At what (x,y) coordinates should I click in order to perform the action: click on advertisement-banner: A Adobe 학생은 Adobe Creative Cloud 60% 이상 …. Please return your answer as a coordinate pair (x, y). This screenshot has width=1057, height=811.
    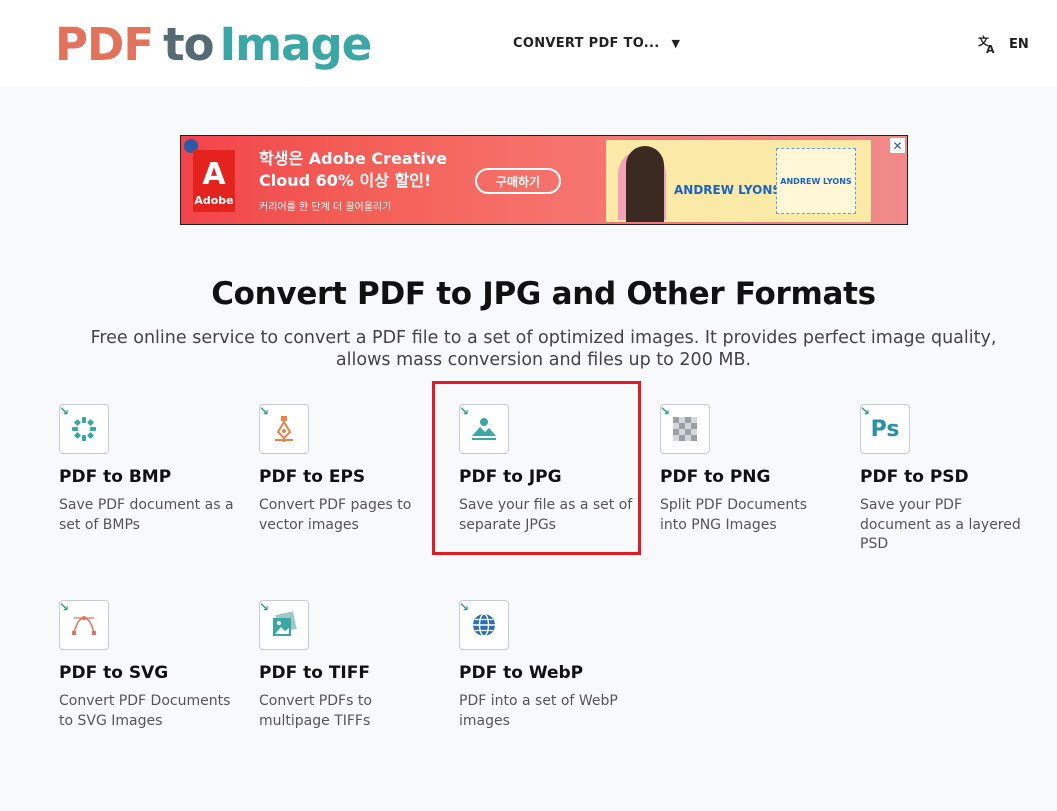
    Looking at the image, I should click on (544, 180).